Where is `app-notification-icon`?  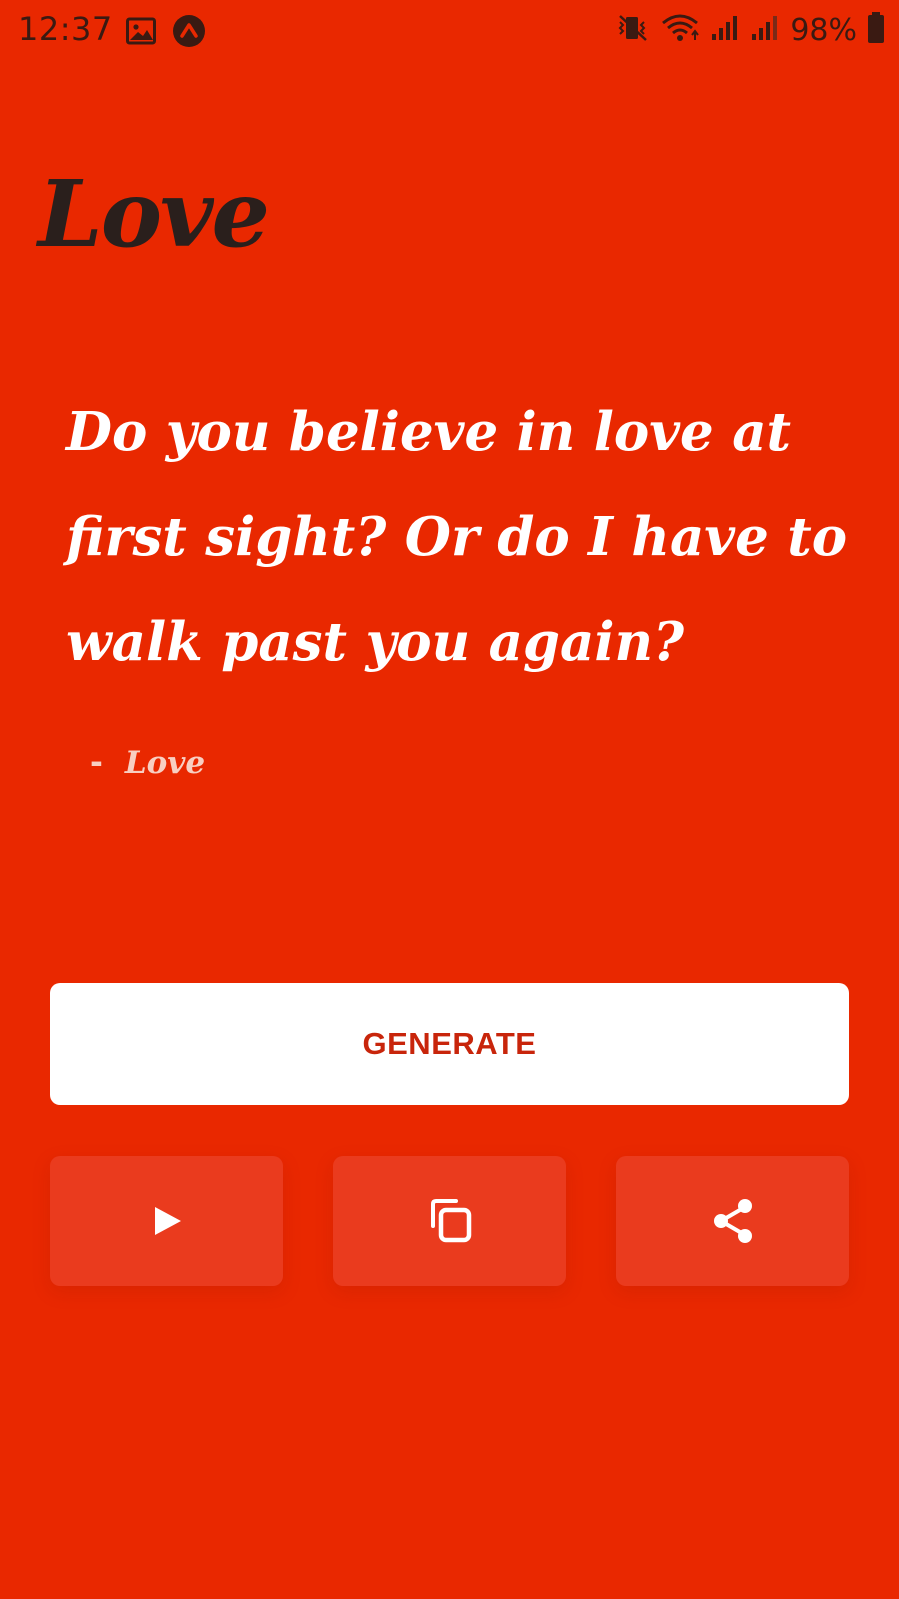 app-notification-icon is located at coordinates (189, 33).